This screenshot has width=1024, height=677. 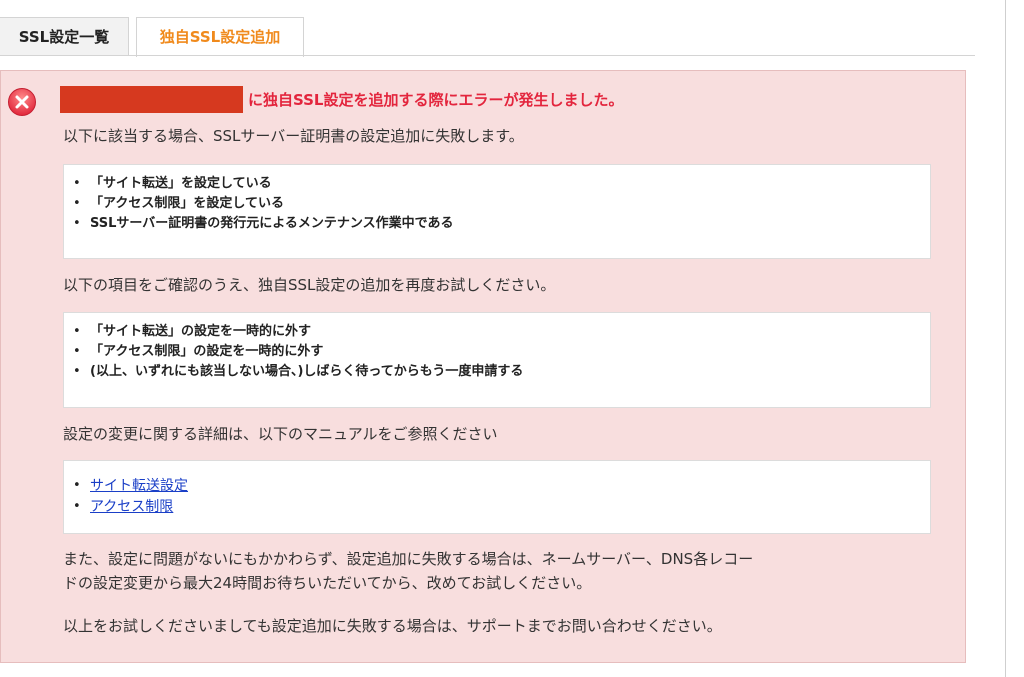 I want to click on manual-links-box: サイト転送設定 アクセス制限, so click(x=497, y=497).